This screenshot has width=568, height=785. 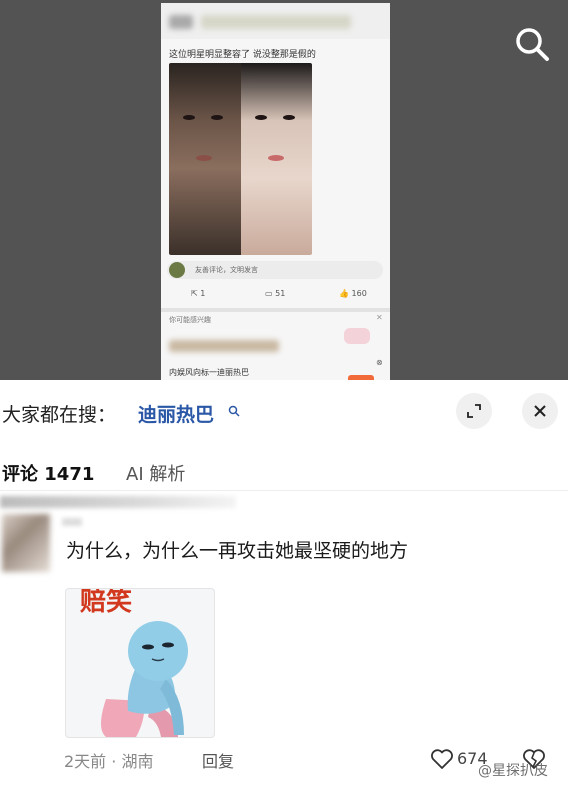 I want to click on repost-count: ⇱ 1, so click(x=198, y=293).